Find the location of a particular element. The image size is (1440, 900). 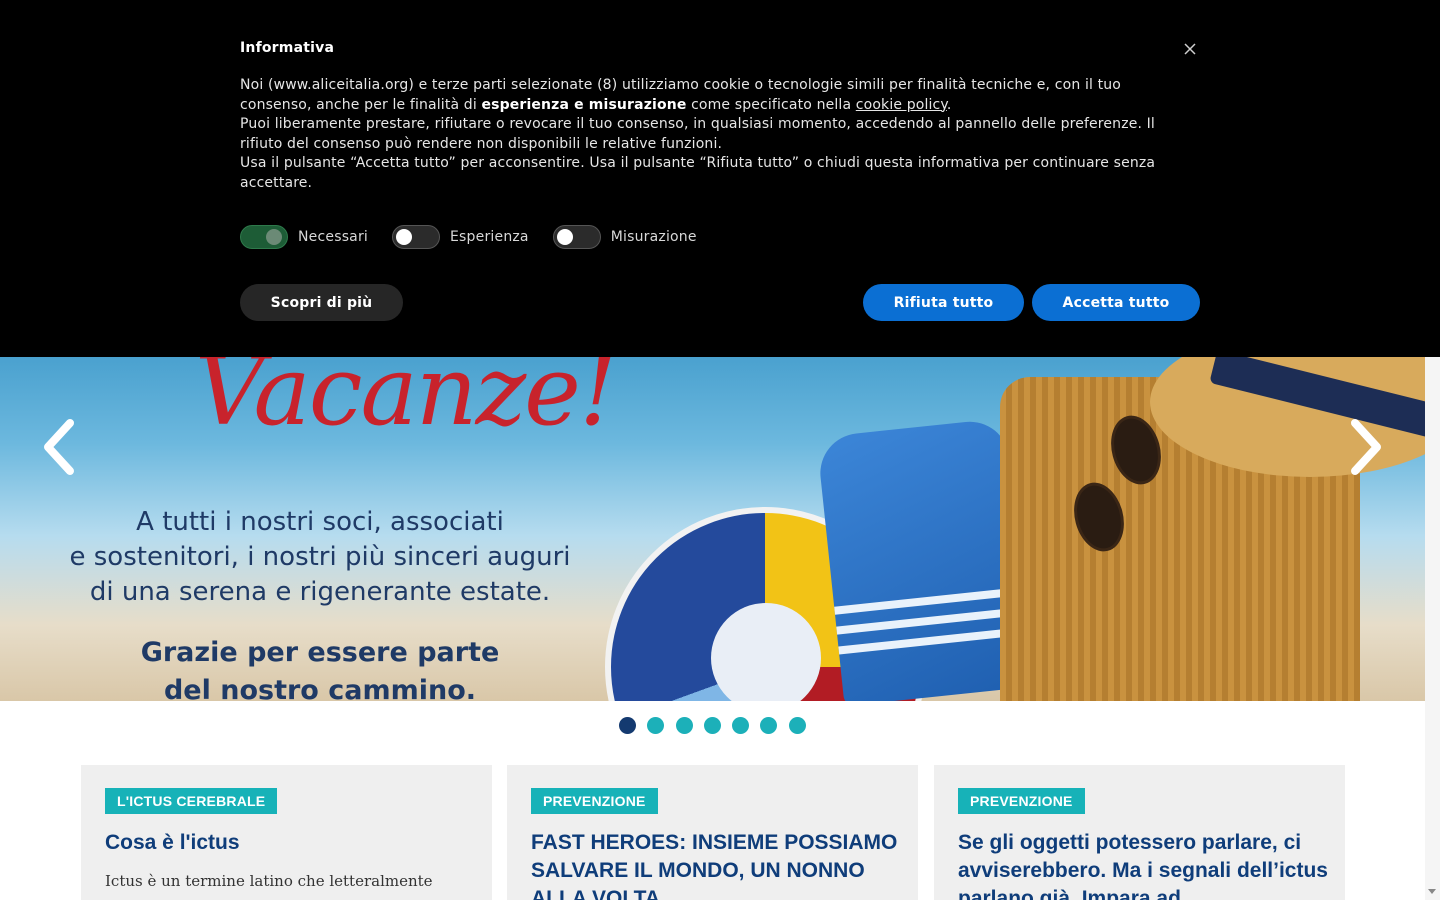

toggle-necessari: Necessari is located at coordinates (304, 237).